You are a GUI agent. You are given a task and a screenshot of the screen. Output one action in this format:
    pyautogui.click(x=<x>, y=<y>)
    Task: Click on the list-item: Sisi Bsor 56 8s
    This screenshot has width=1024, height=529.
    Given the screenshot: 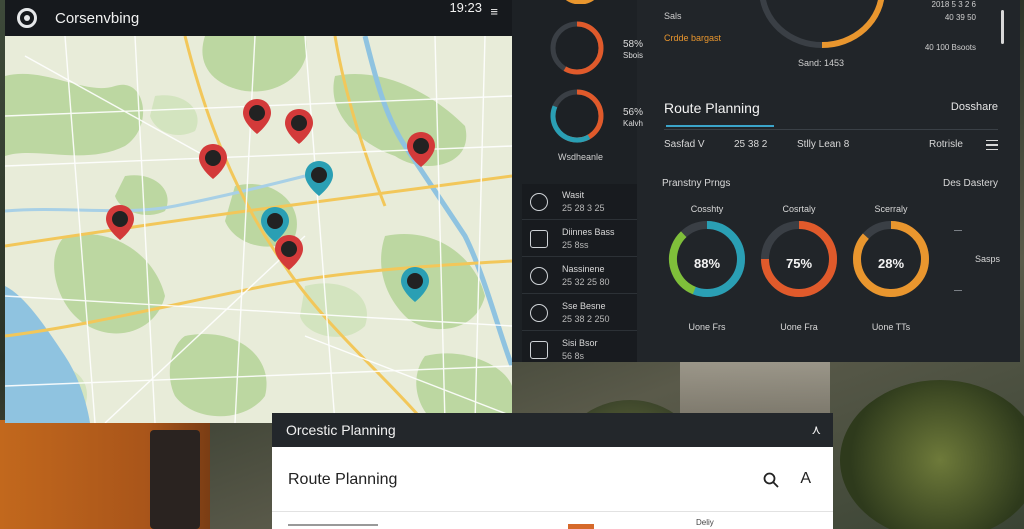 What is the action you would take?
    pyautogui.click(x=579, y=350)
    